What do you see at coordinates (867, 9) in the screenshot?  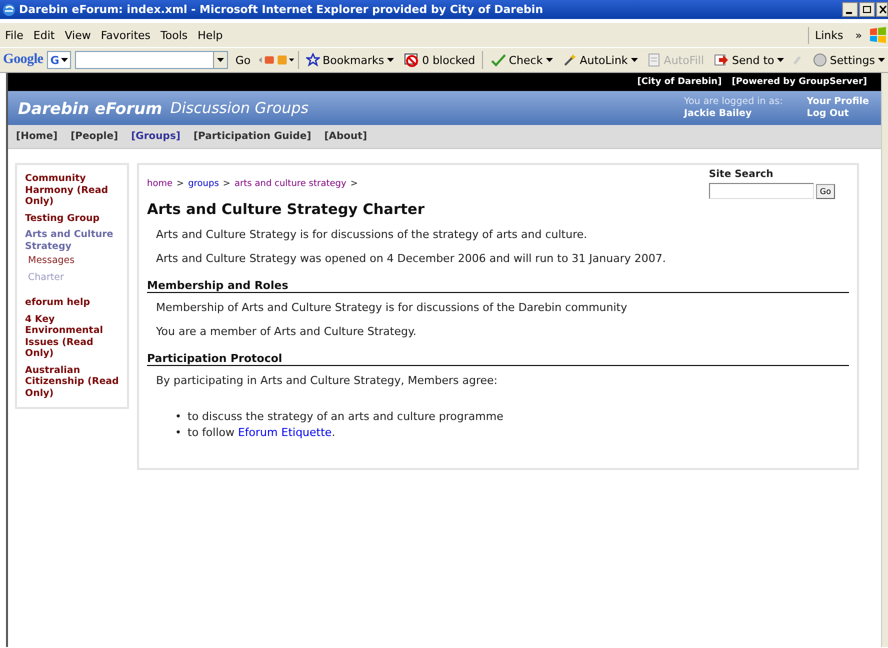 I see `maximize-icon` at bounding box center [867, 9].